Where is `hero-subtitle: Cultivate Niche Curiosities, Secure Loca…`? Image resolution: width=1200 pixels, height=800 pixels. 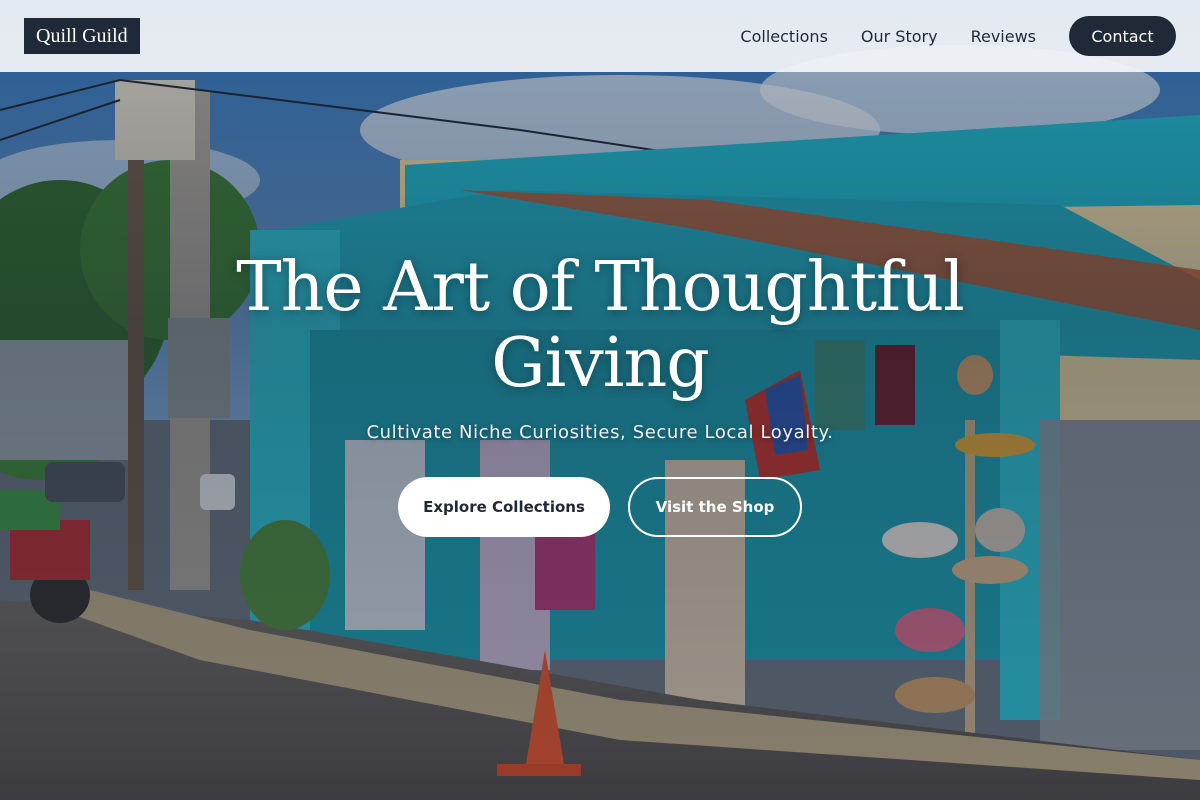
hero-subtitle: Cultivate Niche Curiosities, Secure Loca… is located at coordinates (600, 432).